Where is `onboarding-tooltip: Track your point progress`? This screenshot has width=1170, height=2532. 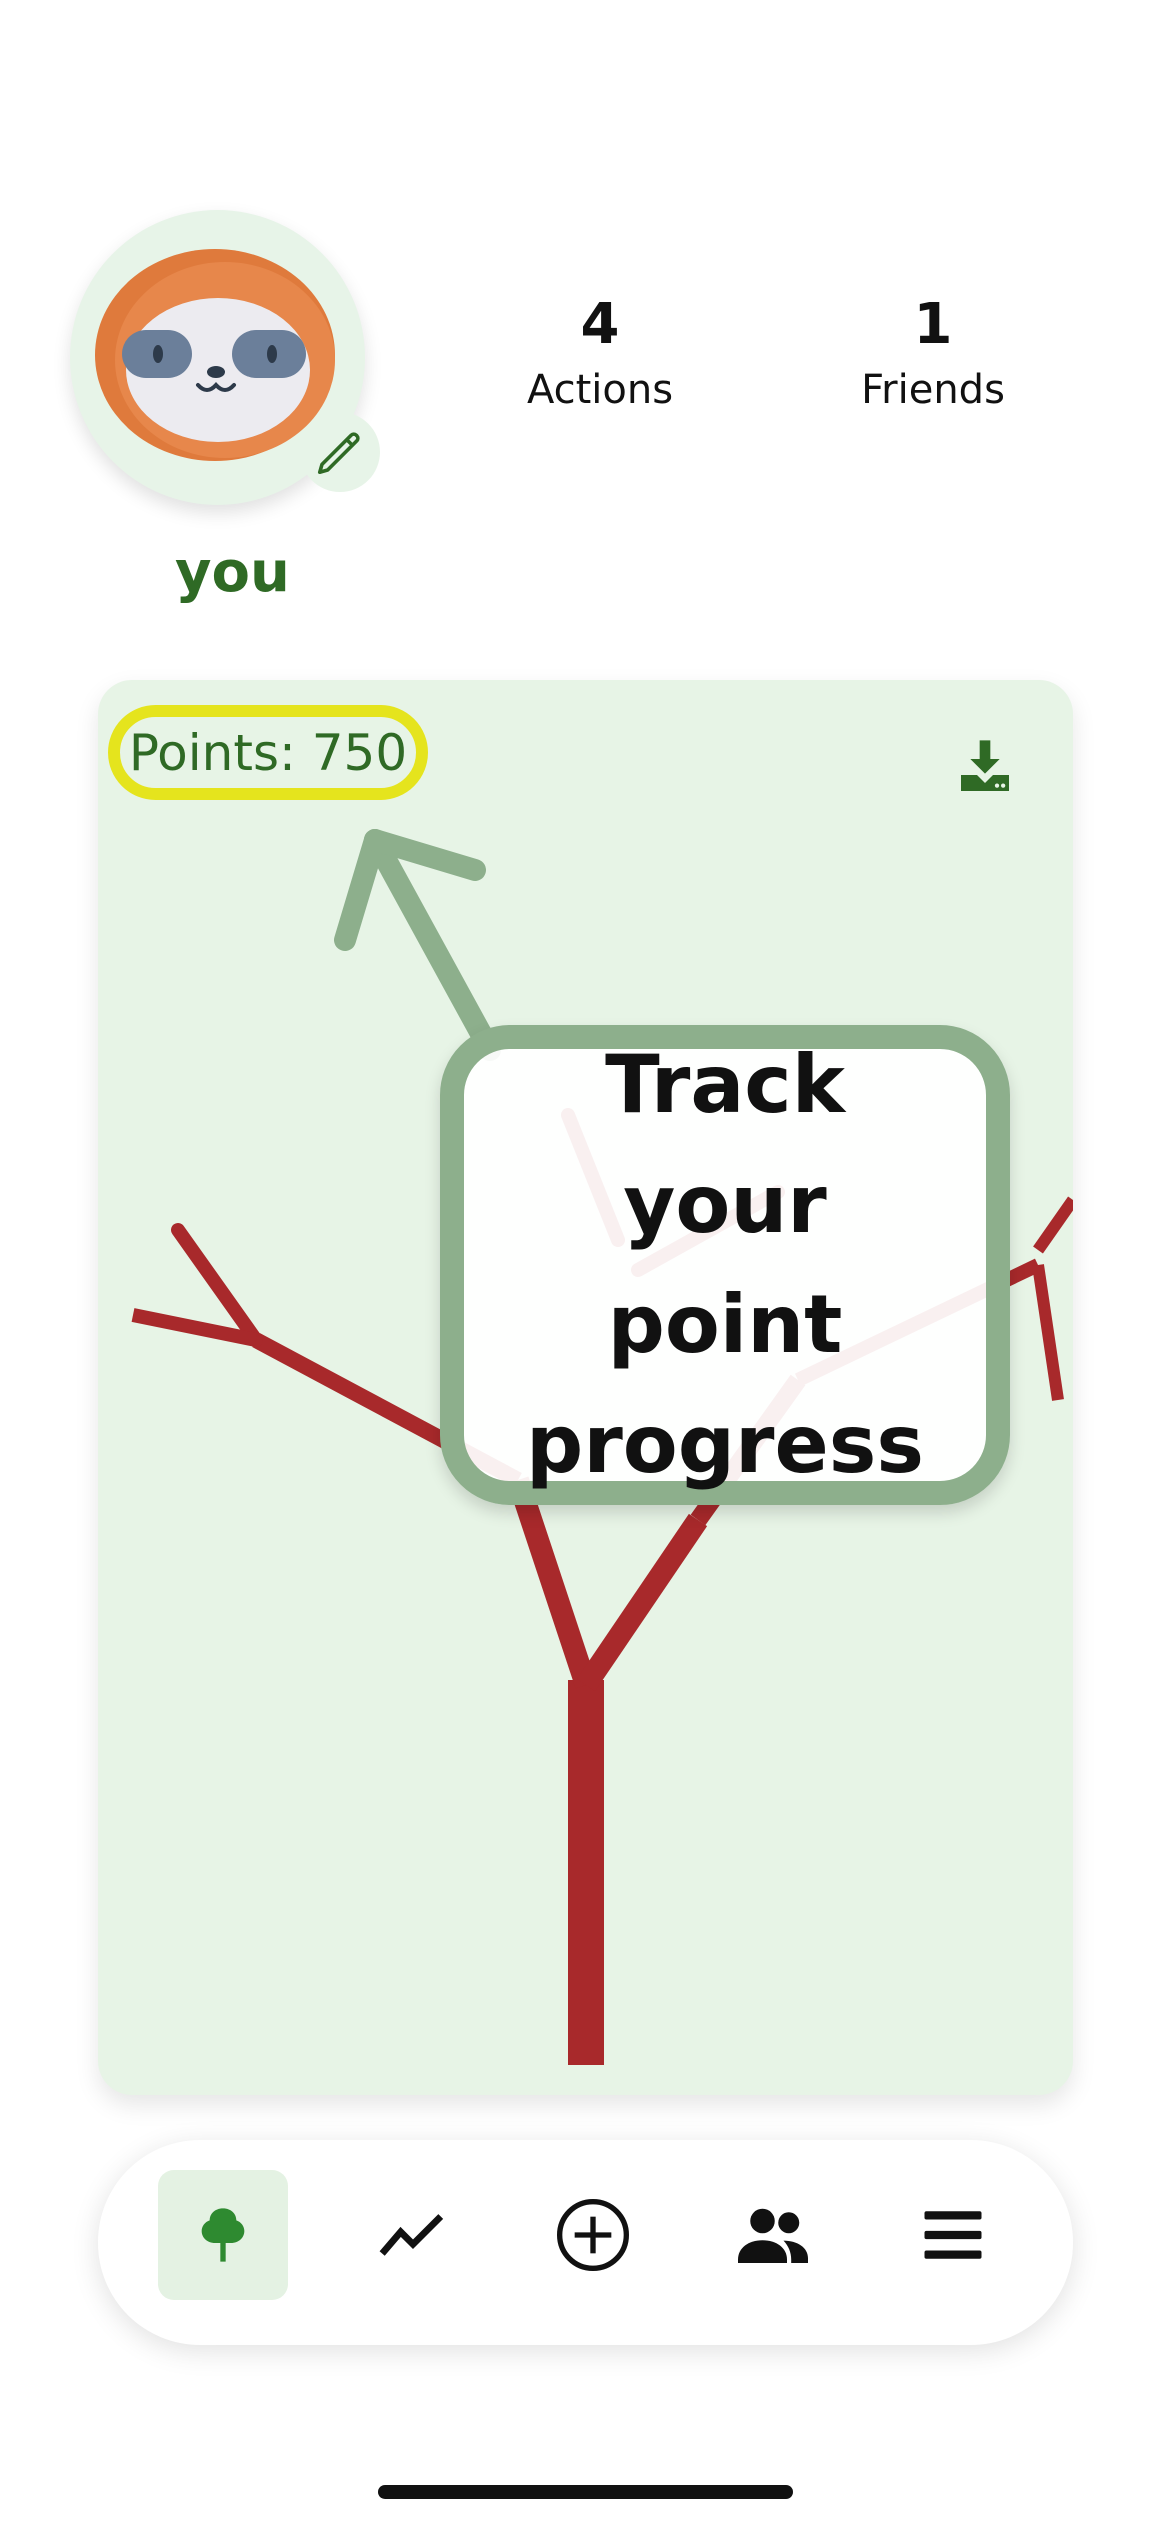
onboarding-tooltip: Track your point progress is located at coordinates (725, 1265).